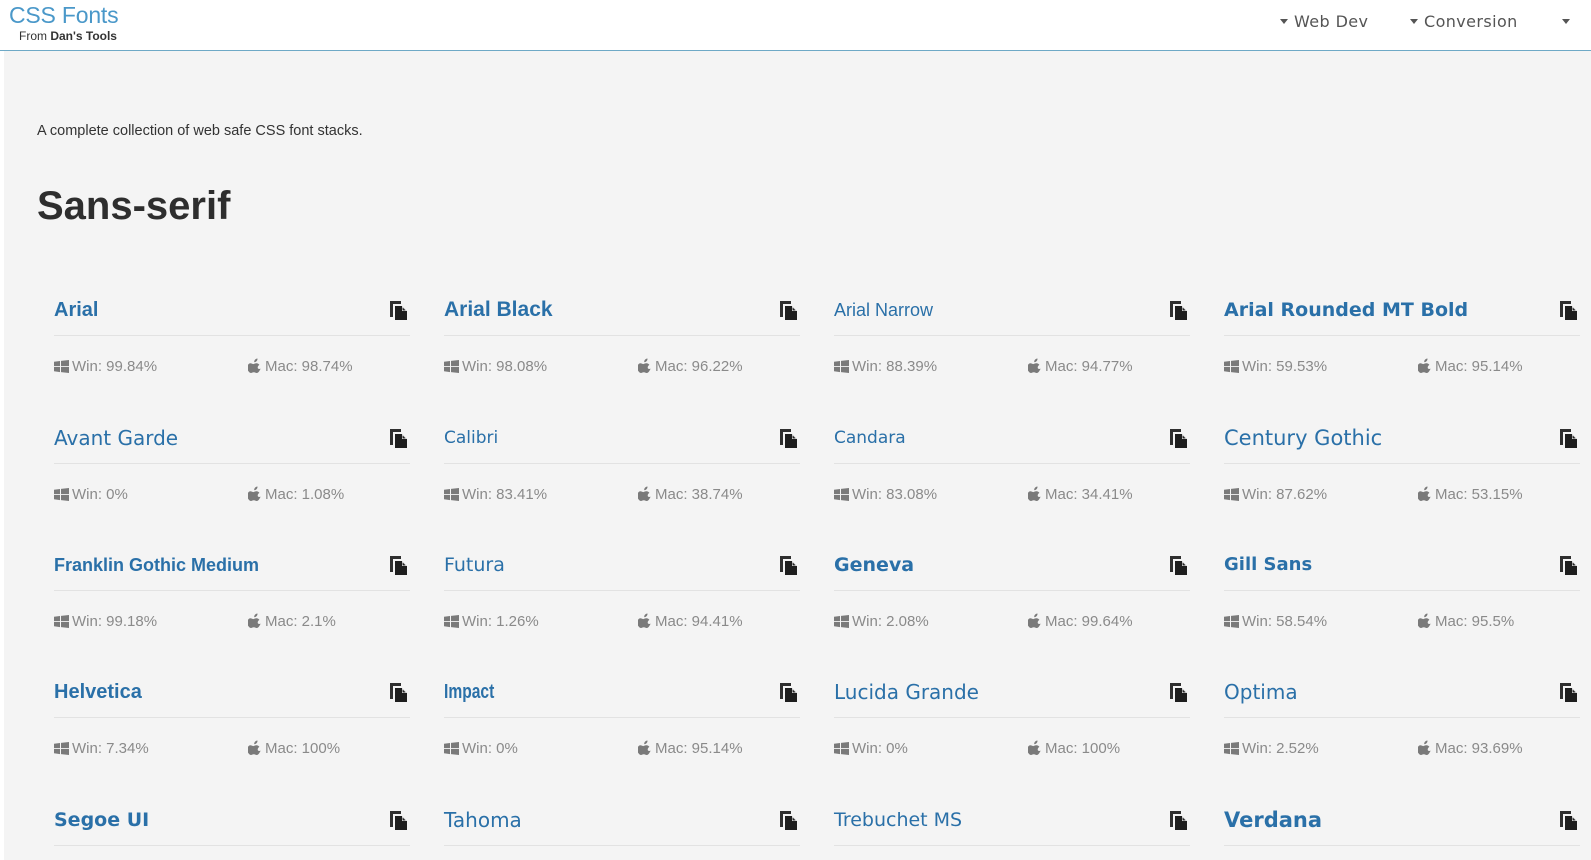  What do you see at coordinates (1324, 22) in the screenshot?
I see `nav-item-web-dev: Web Dev` at bounding box center [1324, 22].